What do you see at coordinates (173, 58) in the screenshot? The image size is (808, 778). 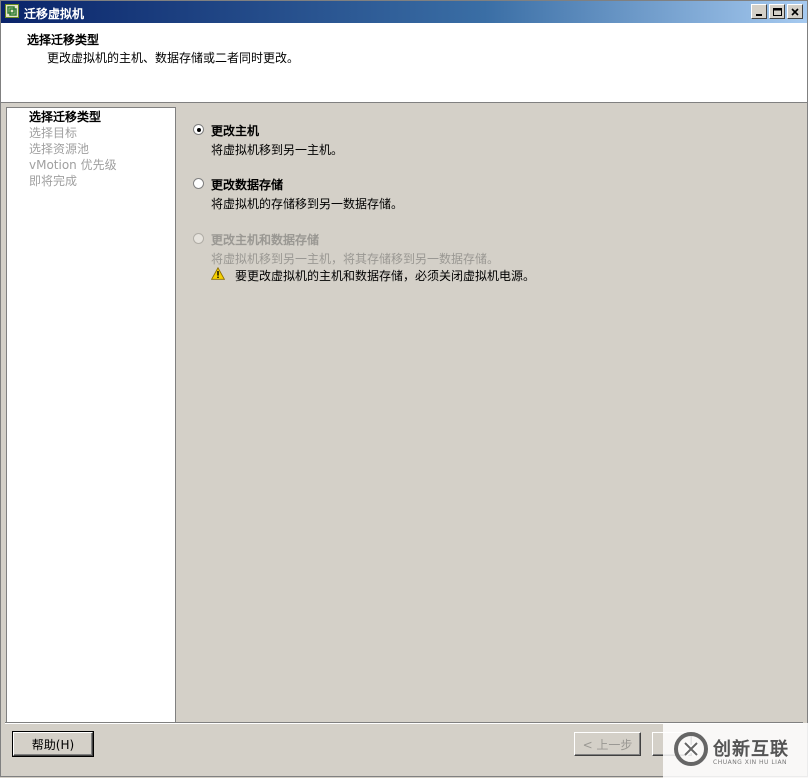 I see `header-subtitle: 更改虚拟机的主机、数据存储或二者同时更改。` at bounding box center [173, 58].